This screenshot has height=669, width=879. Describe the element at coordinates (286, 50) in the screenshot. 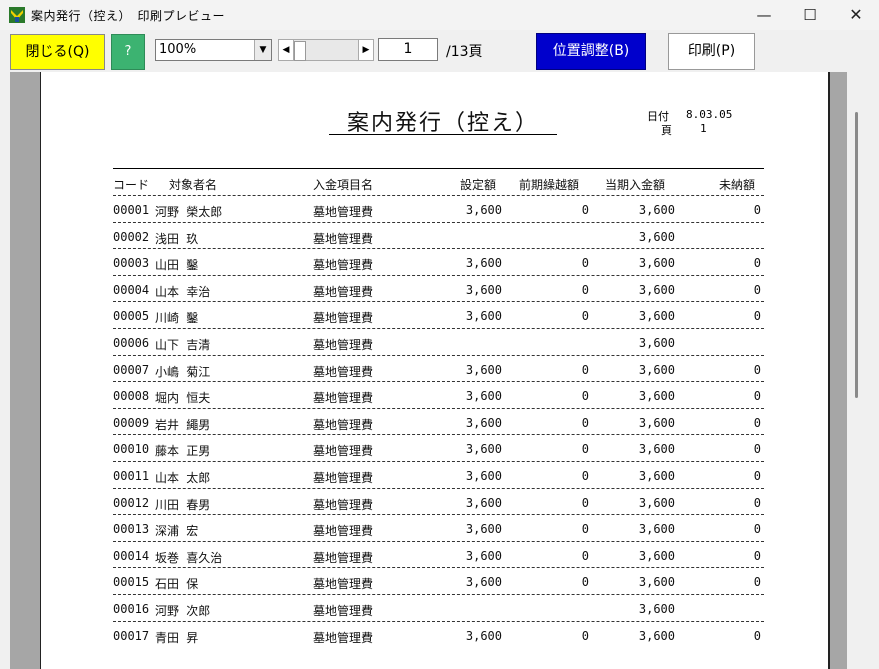

I see `arrow-left-icon: ◀` at that location.